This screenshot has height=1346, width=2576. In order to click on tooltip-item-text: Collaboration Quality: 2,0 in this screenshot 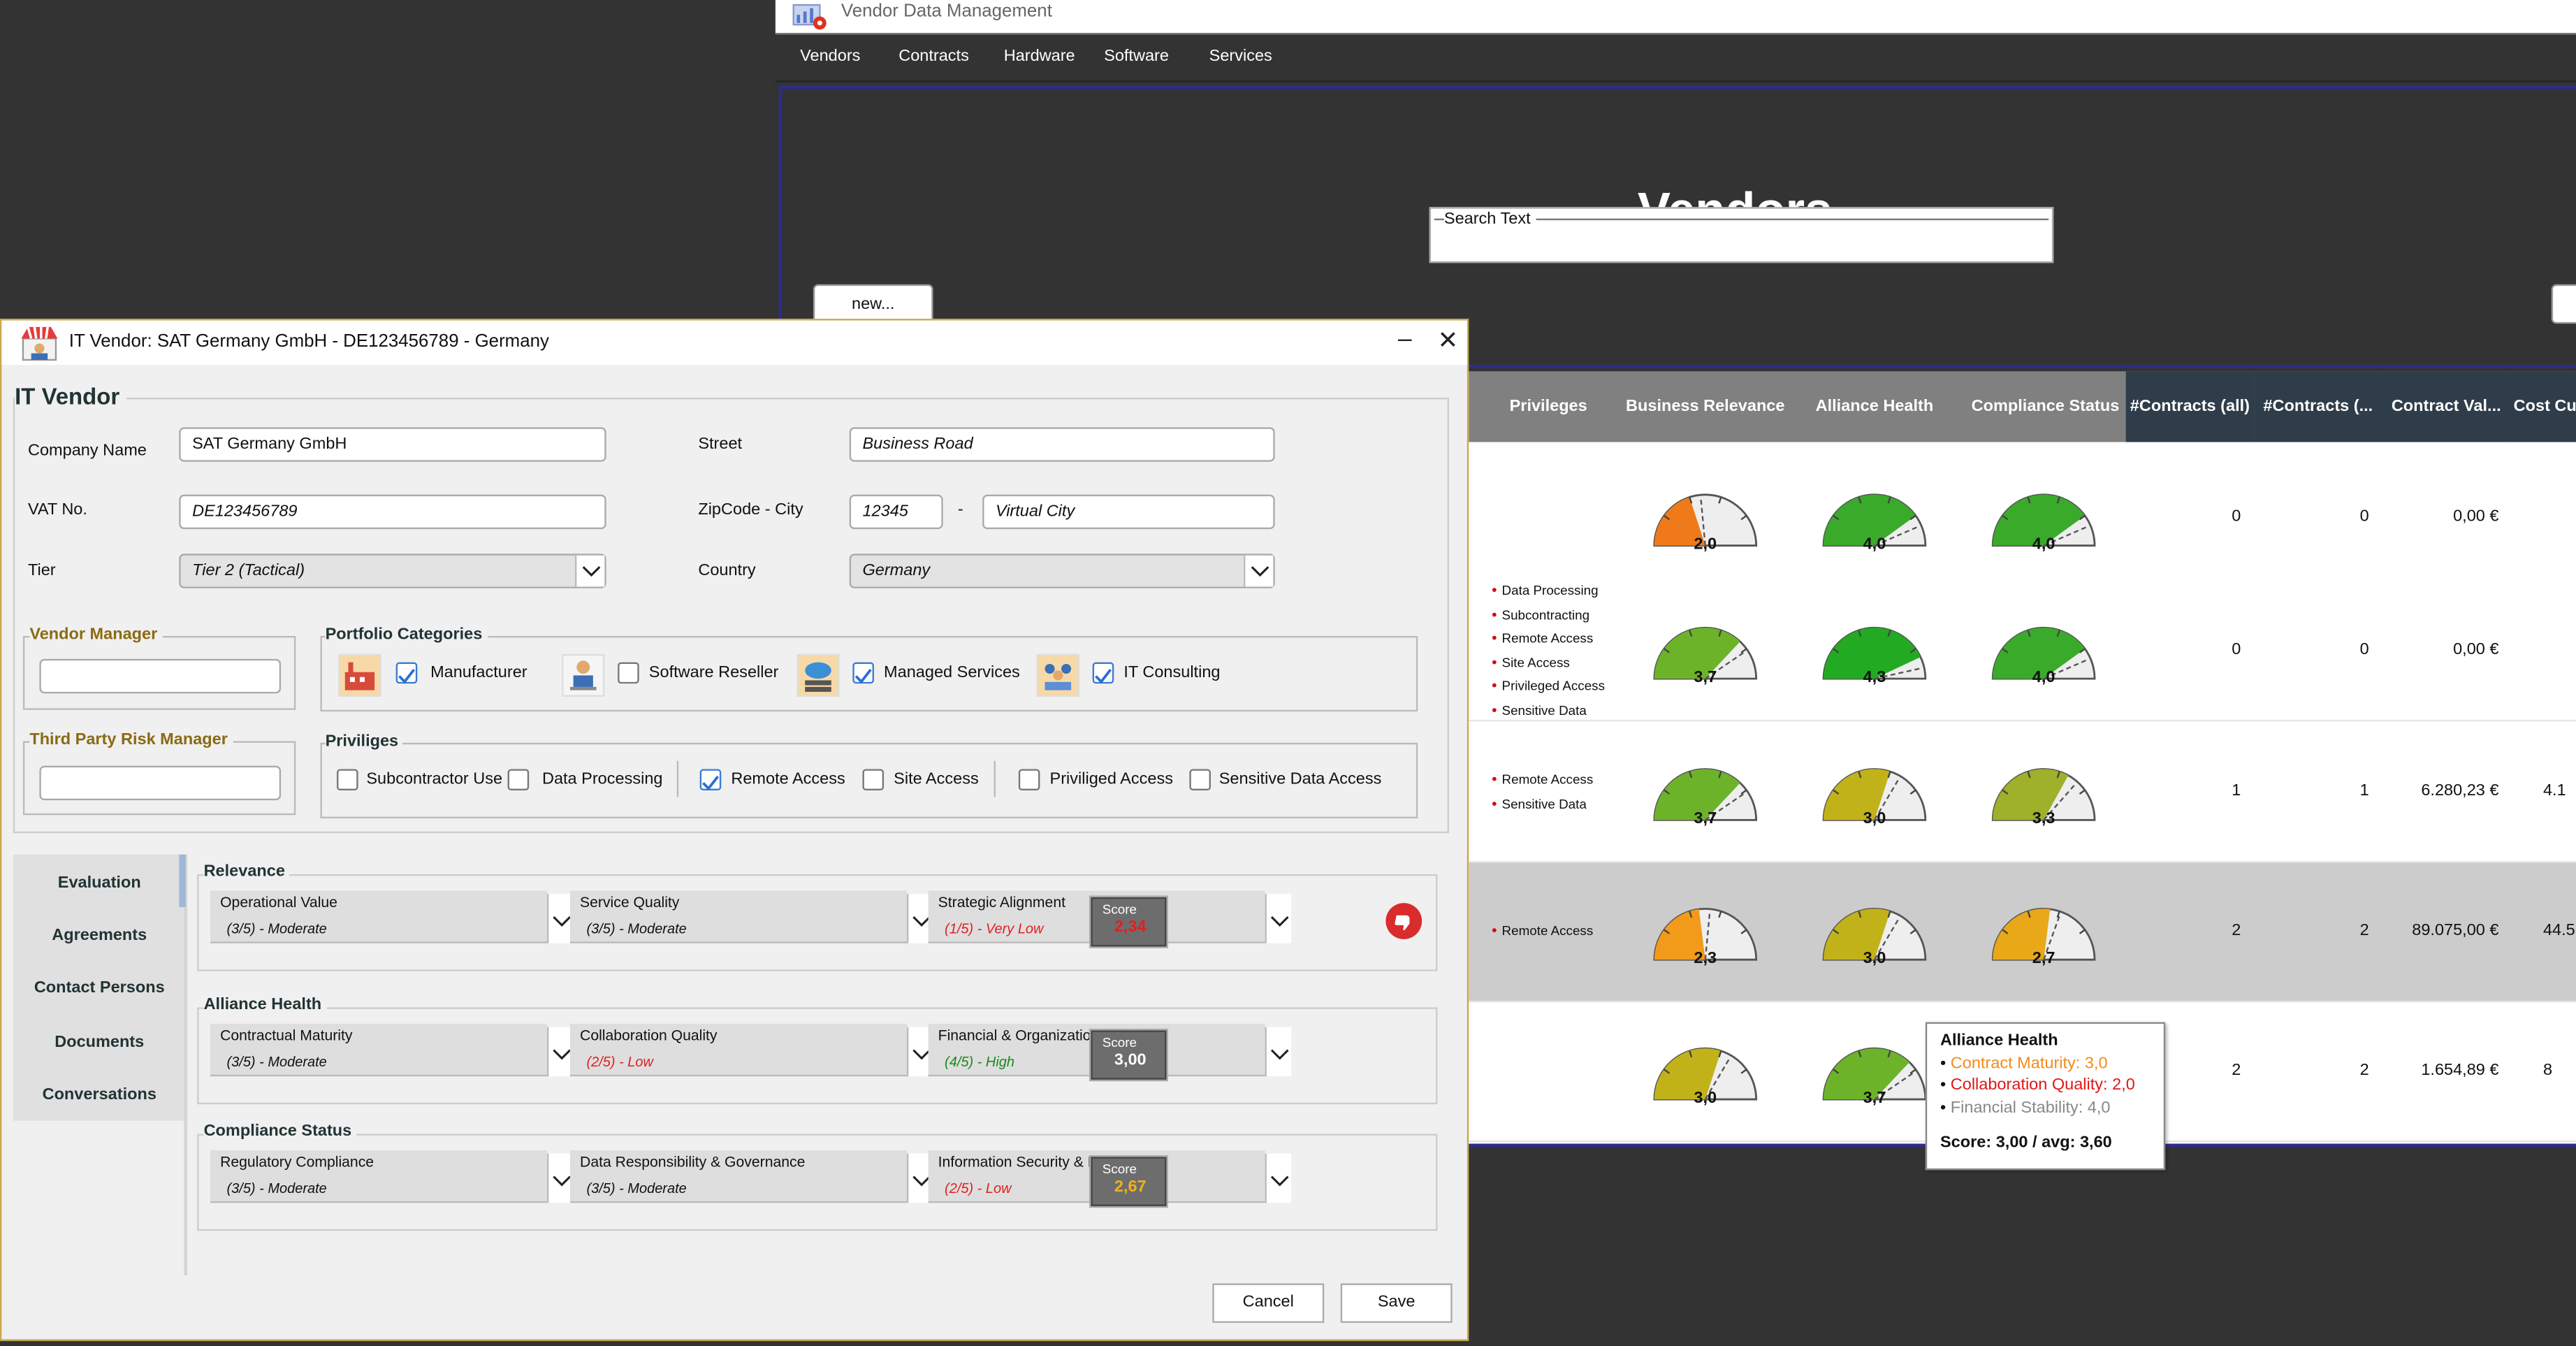, I will do `click(2042, 1085)`.